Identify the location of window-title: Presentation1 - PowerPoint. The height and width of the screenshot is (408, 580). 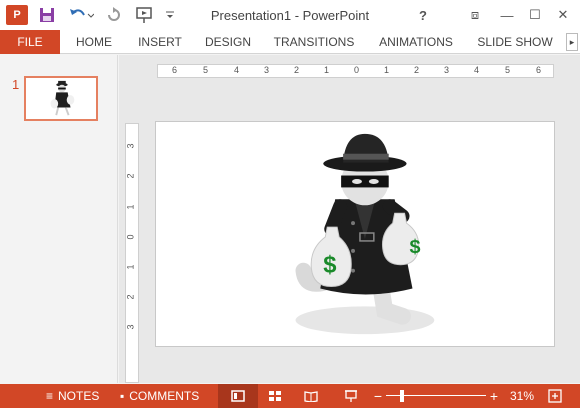
(290, 15).